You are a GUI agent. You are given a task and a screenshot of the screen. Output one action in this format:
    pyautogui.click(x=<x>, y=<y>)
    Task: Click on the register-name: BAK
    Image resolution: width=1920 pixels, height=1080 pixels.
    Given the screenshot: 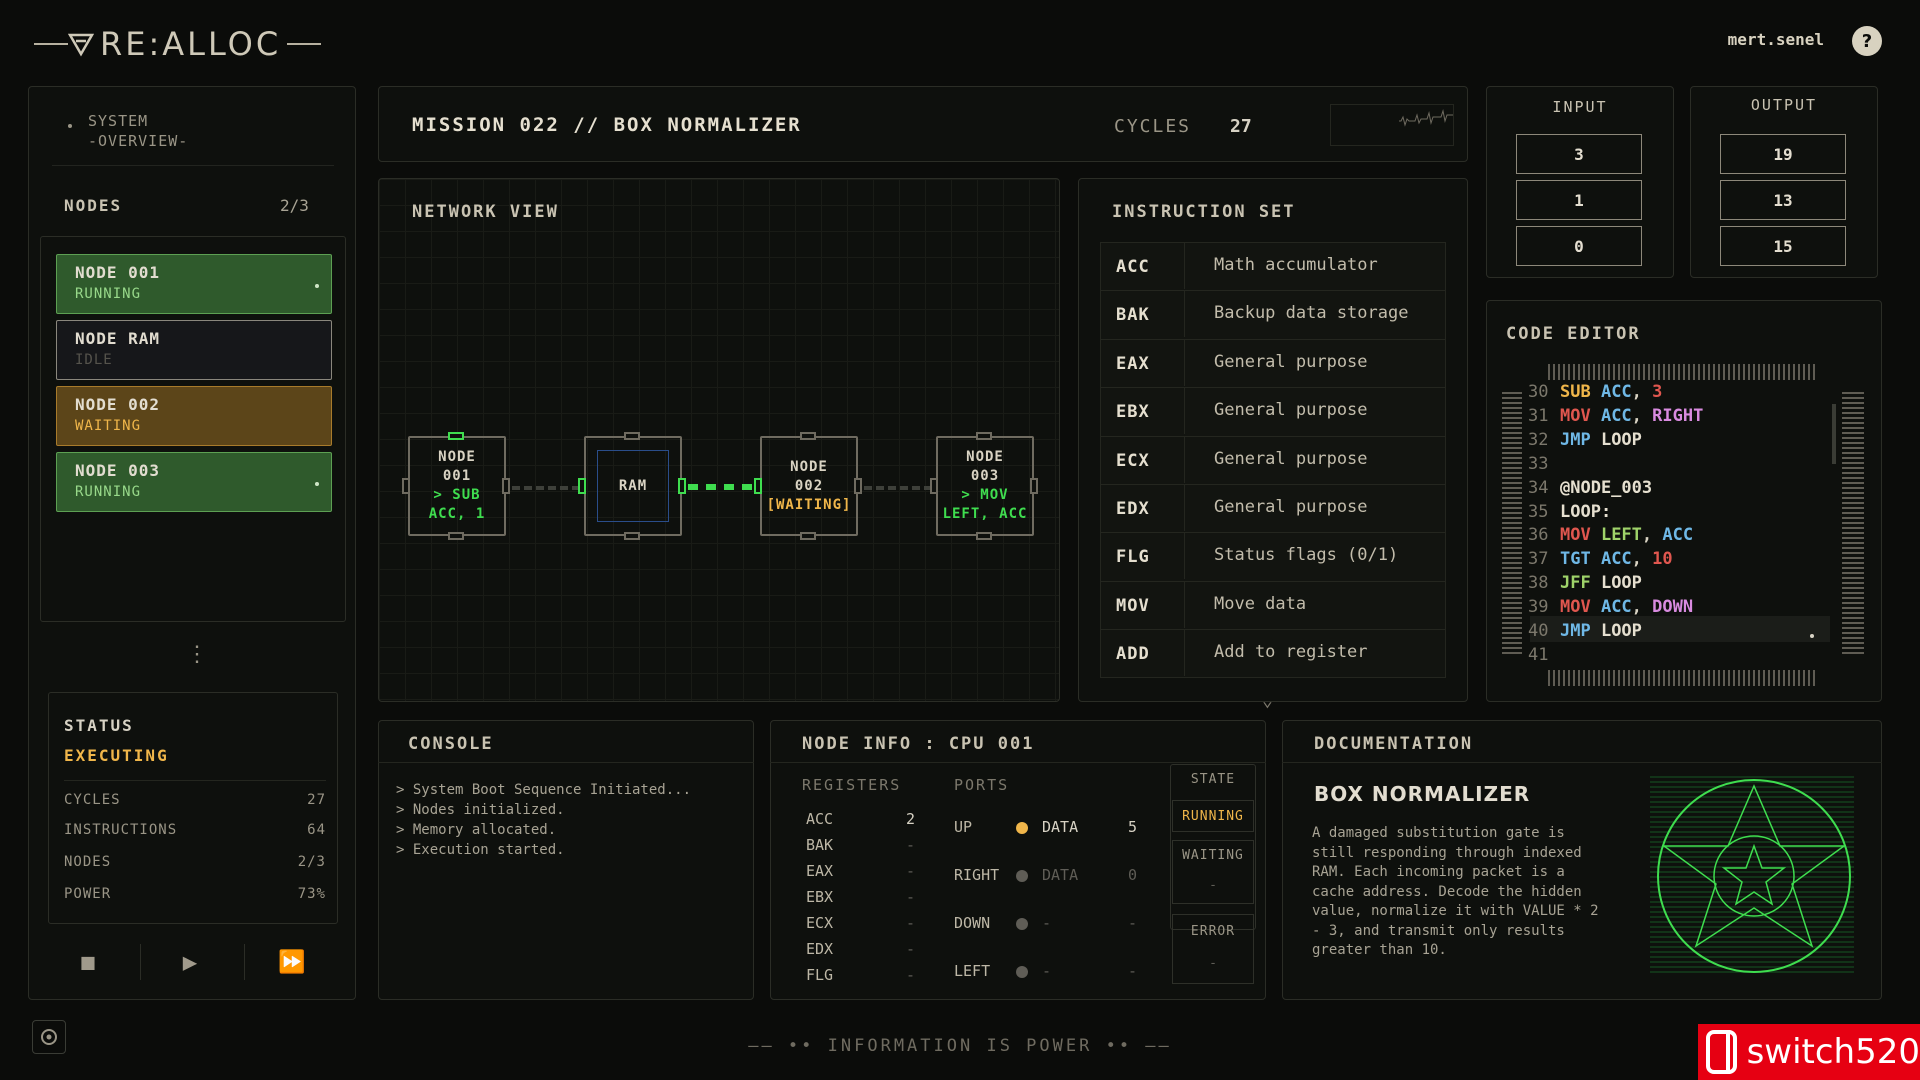 What is the action you would take?
    pyautogui.click(x=820, y=845)
    